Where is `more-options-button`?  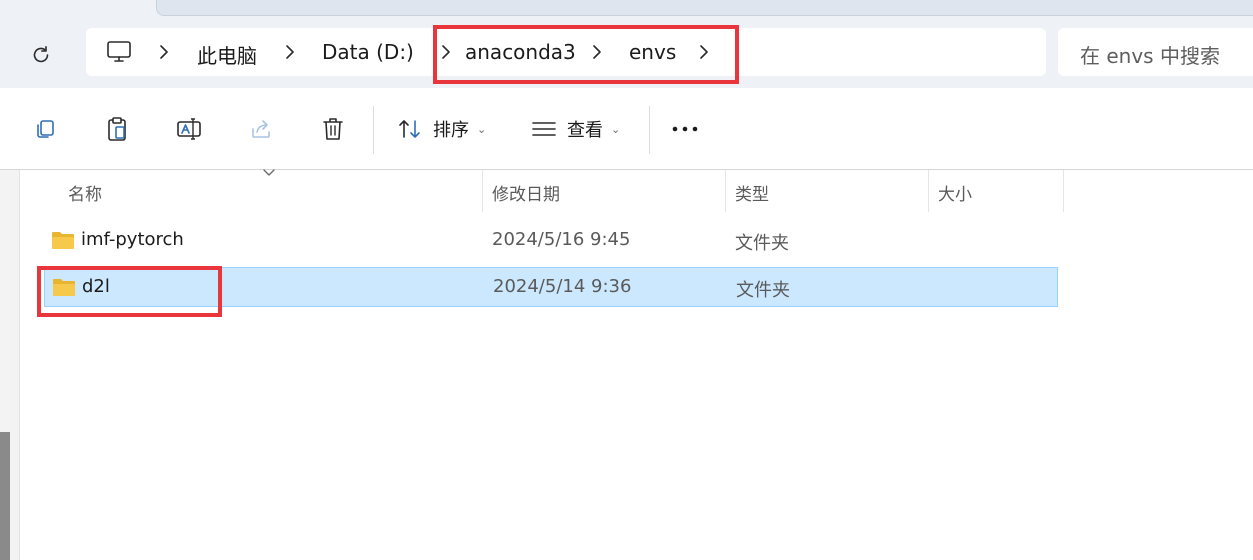 more-options-button is located at coordinates (685, 129).